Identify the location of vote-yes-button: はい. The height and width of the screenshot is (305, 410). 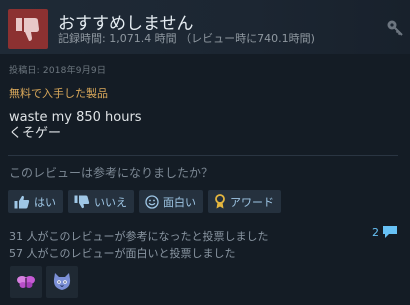
(35, 201).